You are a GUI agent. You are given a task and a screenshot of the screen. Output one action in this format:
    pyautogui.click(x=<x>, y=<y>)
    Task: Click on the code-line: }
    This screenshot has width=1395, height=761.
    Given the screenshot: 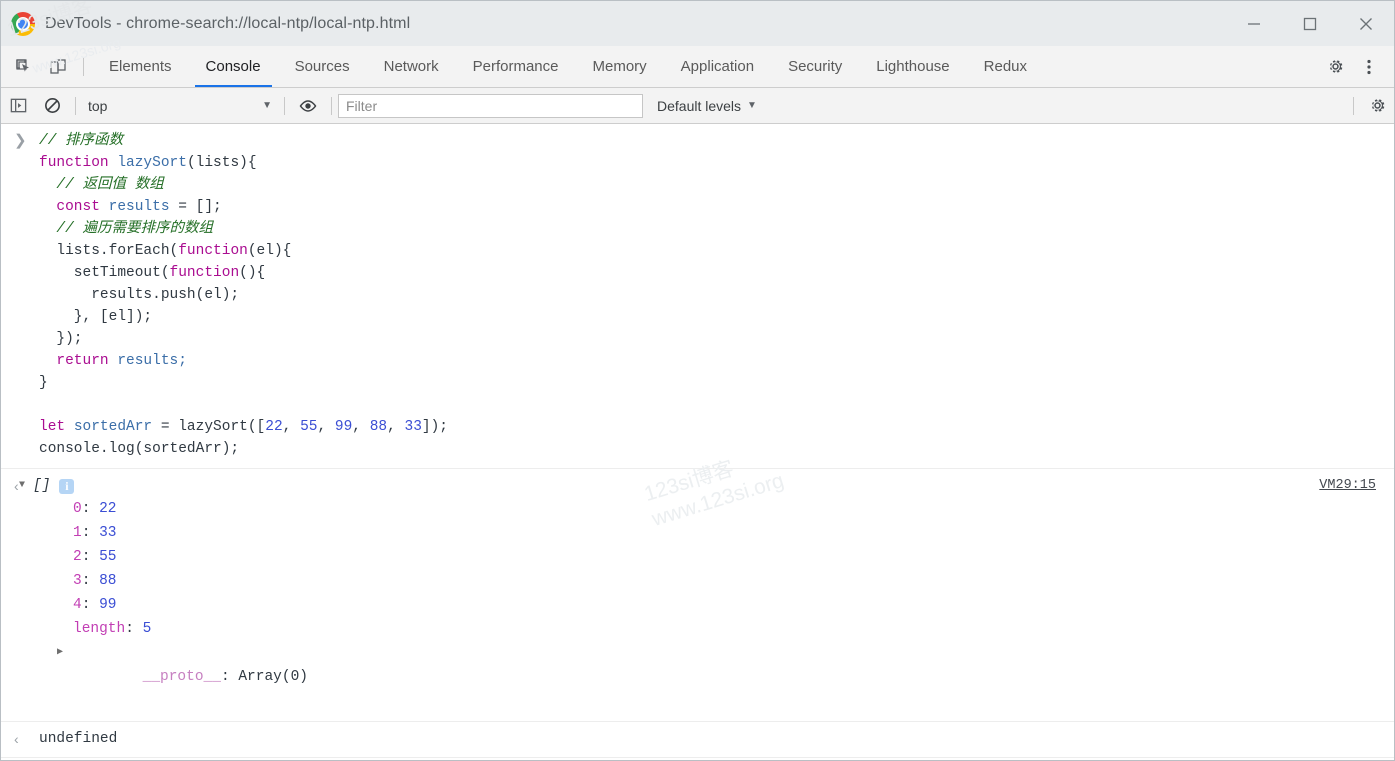 What is the action you would take?
    pyautogui.click(x=716, y=383)
    